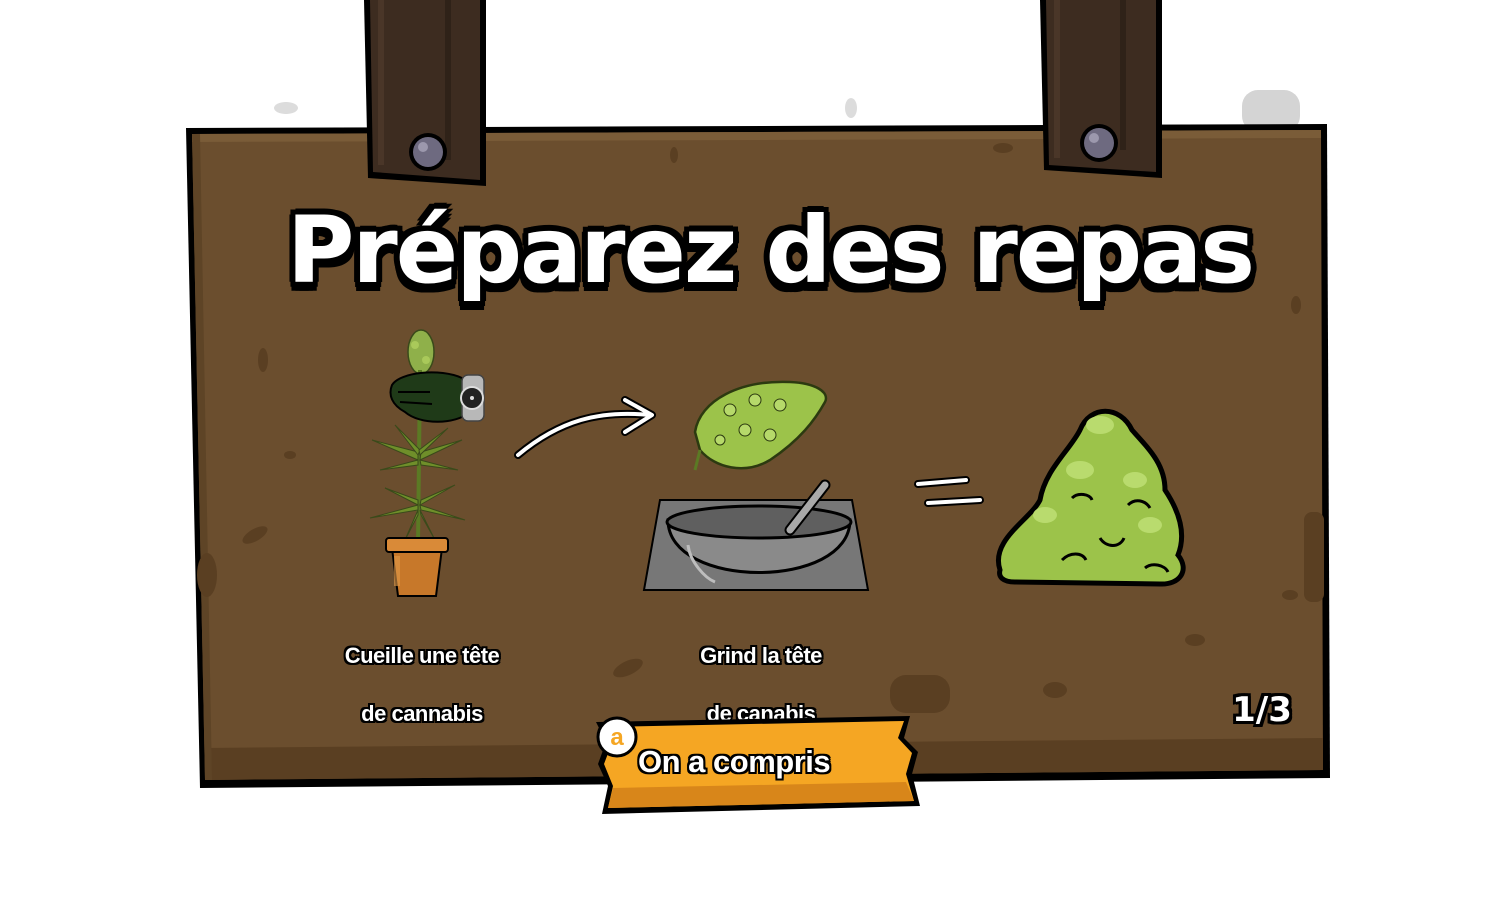 The height and width of the screenshot is (900, 1512). What do you see at coordinates (734, 761) in the screenshot?
I see `confirm-button-label: On a compris` at bounding box center [734, 761].